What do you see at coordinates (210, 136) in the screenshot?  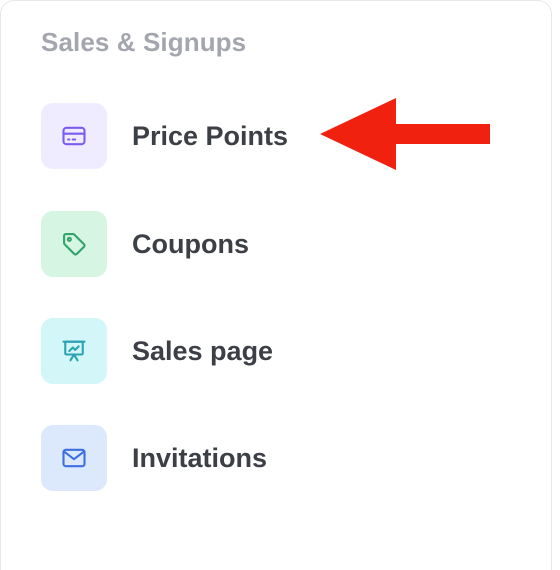 I see `menu-item-label: Price Points` at bounding box center [210, 136].